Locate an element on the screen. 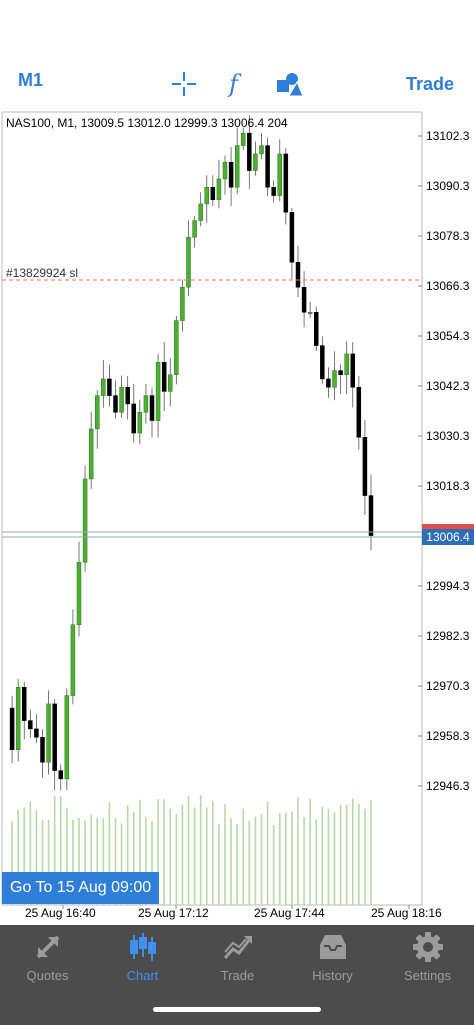 The height and width of the screenshot is (1025, 474). tab-label: History is located at coordinates (332, 975).